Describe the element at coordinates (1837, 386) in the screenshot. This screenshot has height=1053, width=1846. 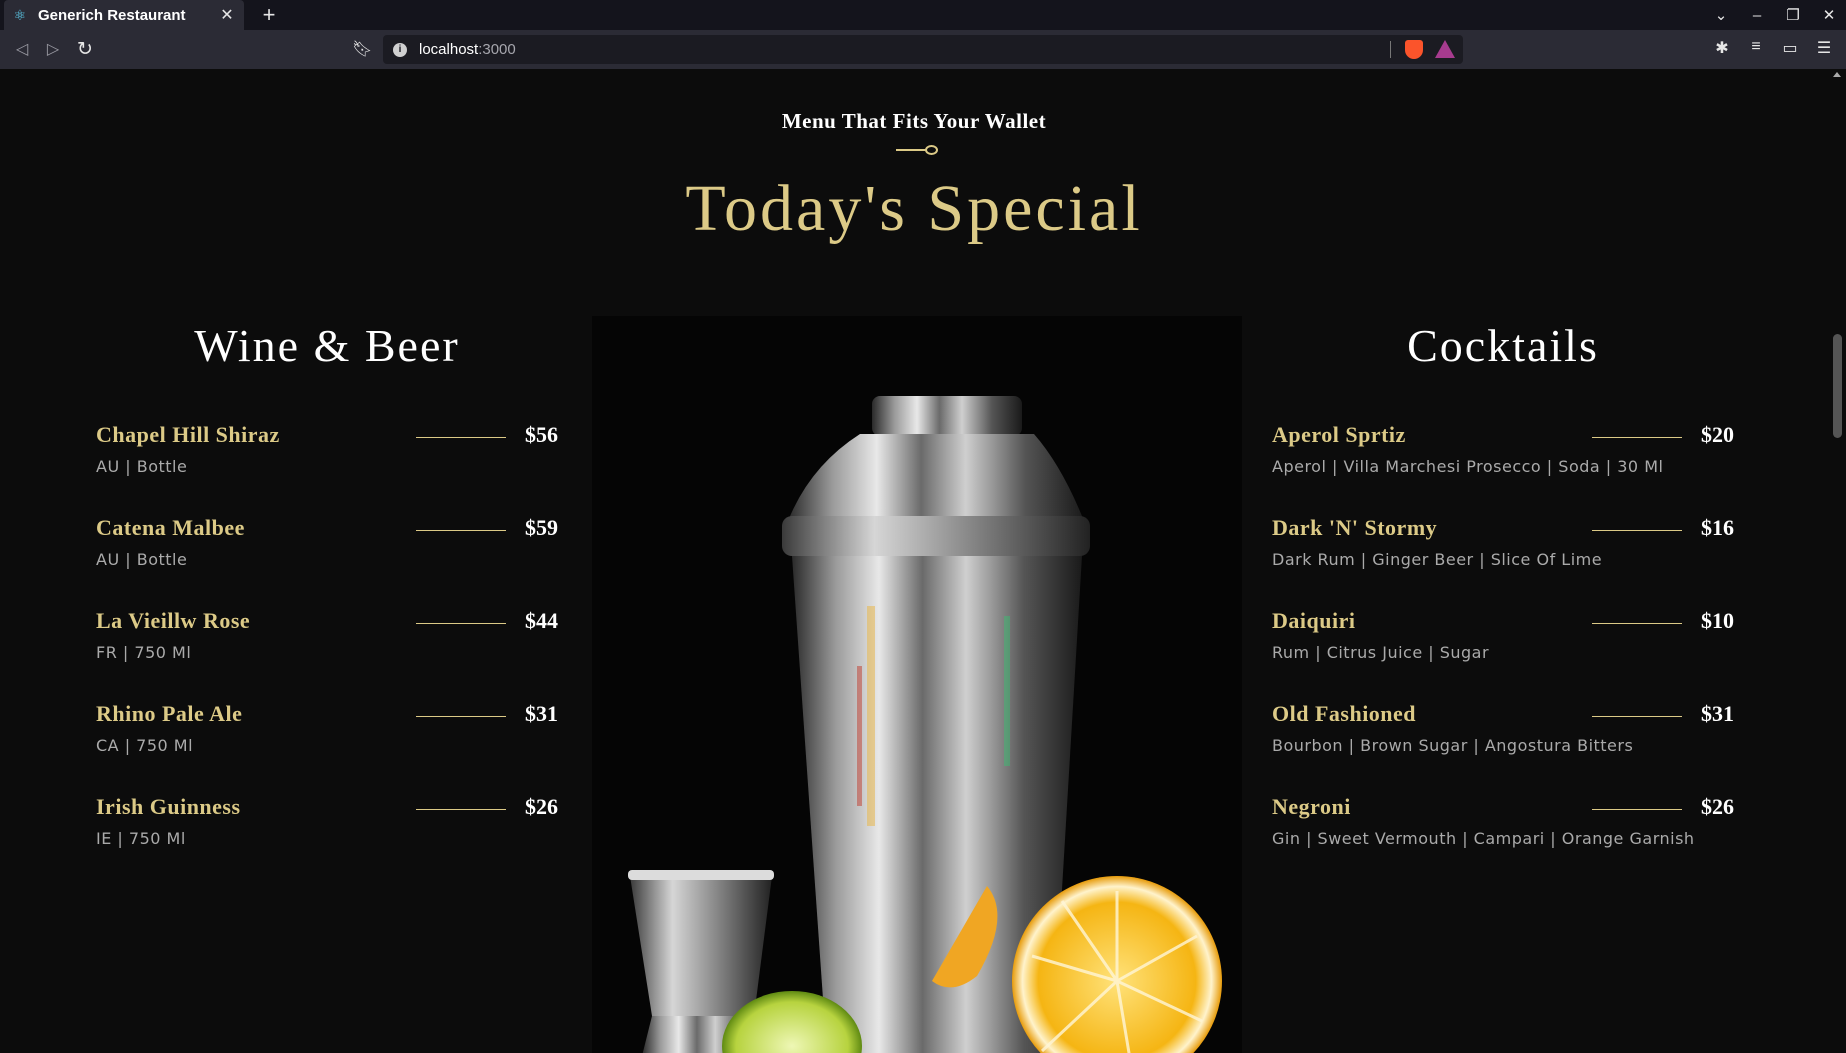
I see `scrollbar-thumb` at that location.